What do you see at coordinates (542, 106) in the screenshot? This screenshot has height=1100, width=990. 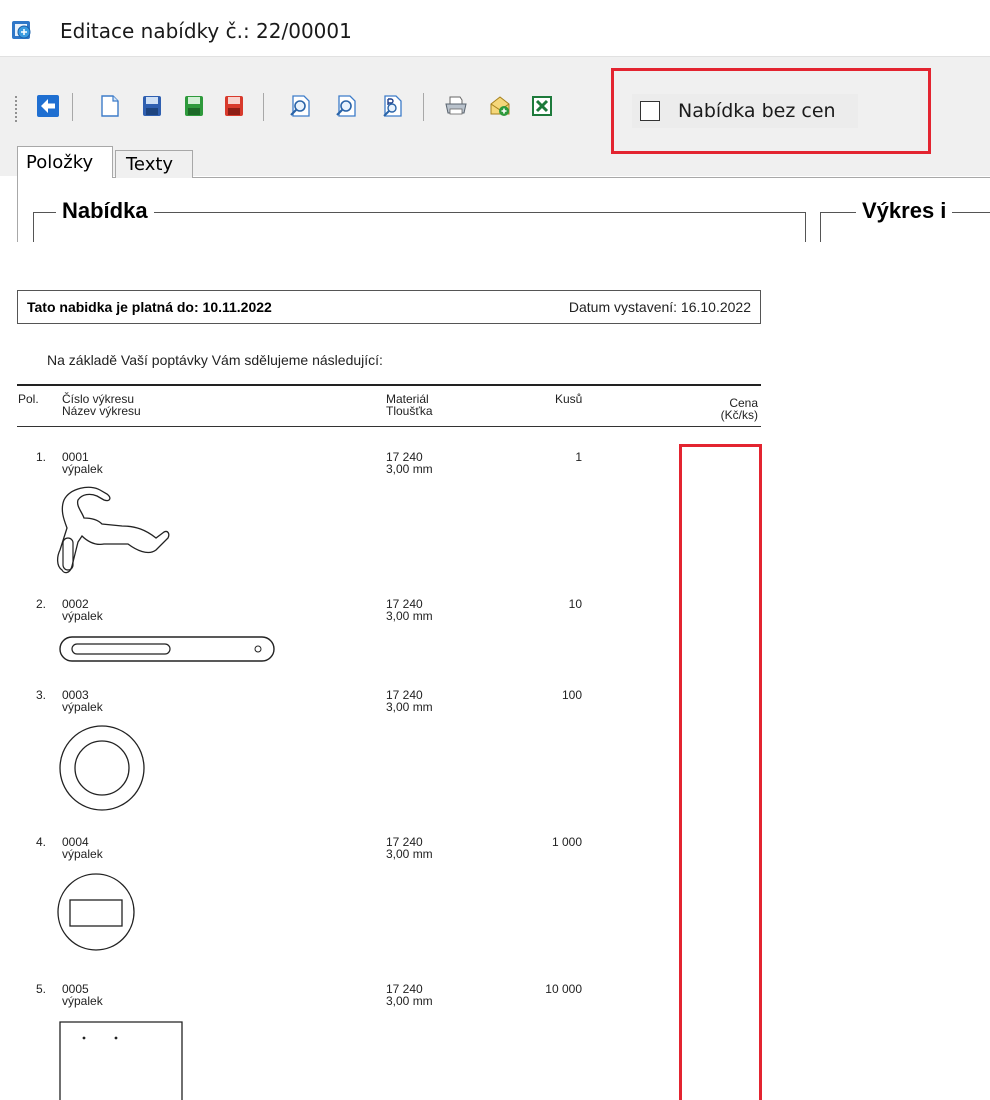 I see `excel-icon` at bounding box center [542, 106].